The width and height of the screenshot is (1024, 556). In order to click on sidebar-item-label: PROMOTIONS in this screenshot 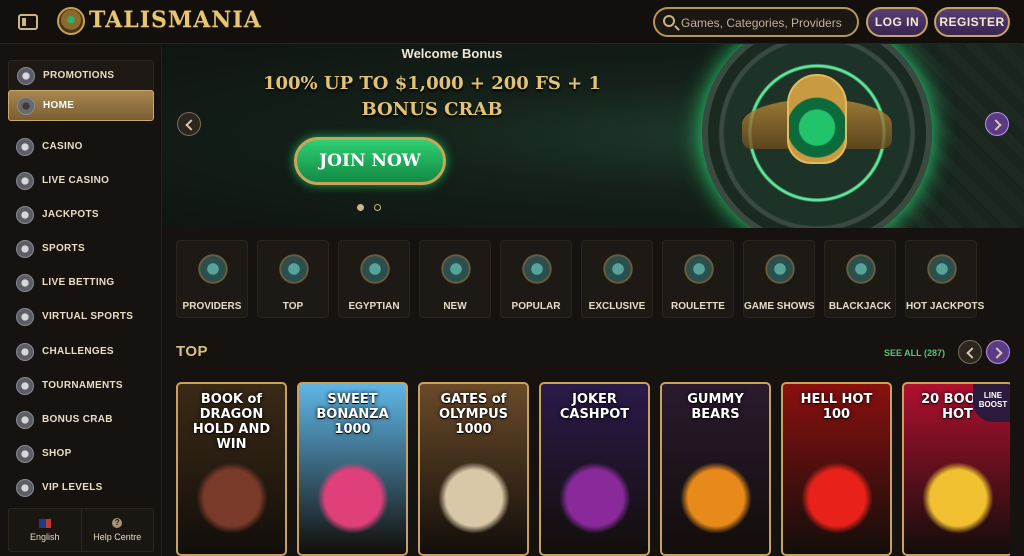, I will do `click(79, 75)`.